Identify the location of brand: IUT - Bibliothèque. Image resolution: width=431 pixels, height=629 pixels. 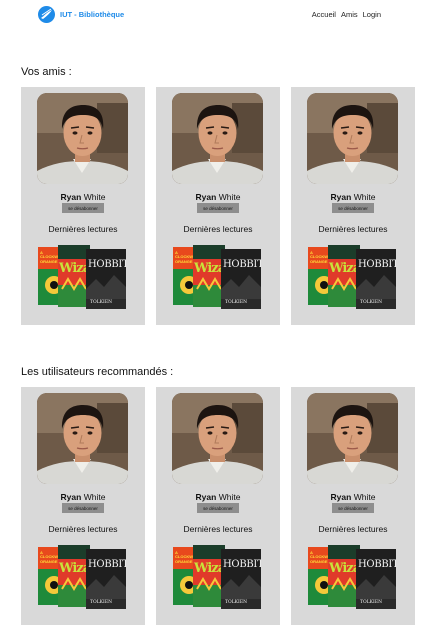
(81, 14).